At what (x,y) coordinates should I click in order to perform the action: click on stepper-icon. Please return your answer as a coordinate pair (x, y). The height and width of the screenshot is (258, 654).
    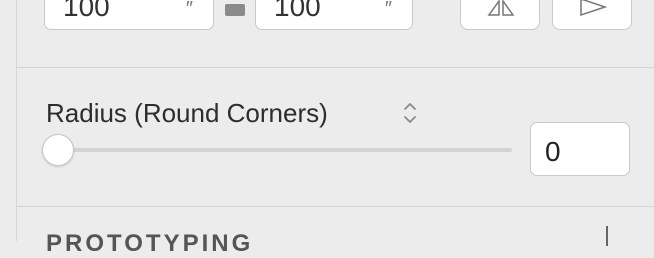
    Looking at the image, I should click on (410, 113).